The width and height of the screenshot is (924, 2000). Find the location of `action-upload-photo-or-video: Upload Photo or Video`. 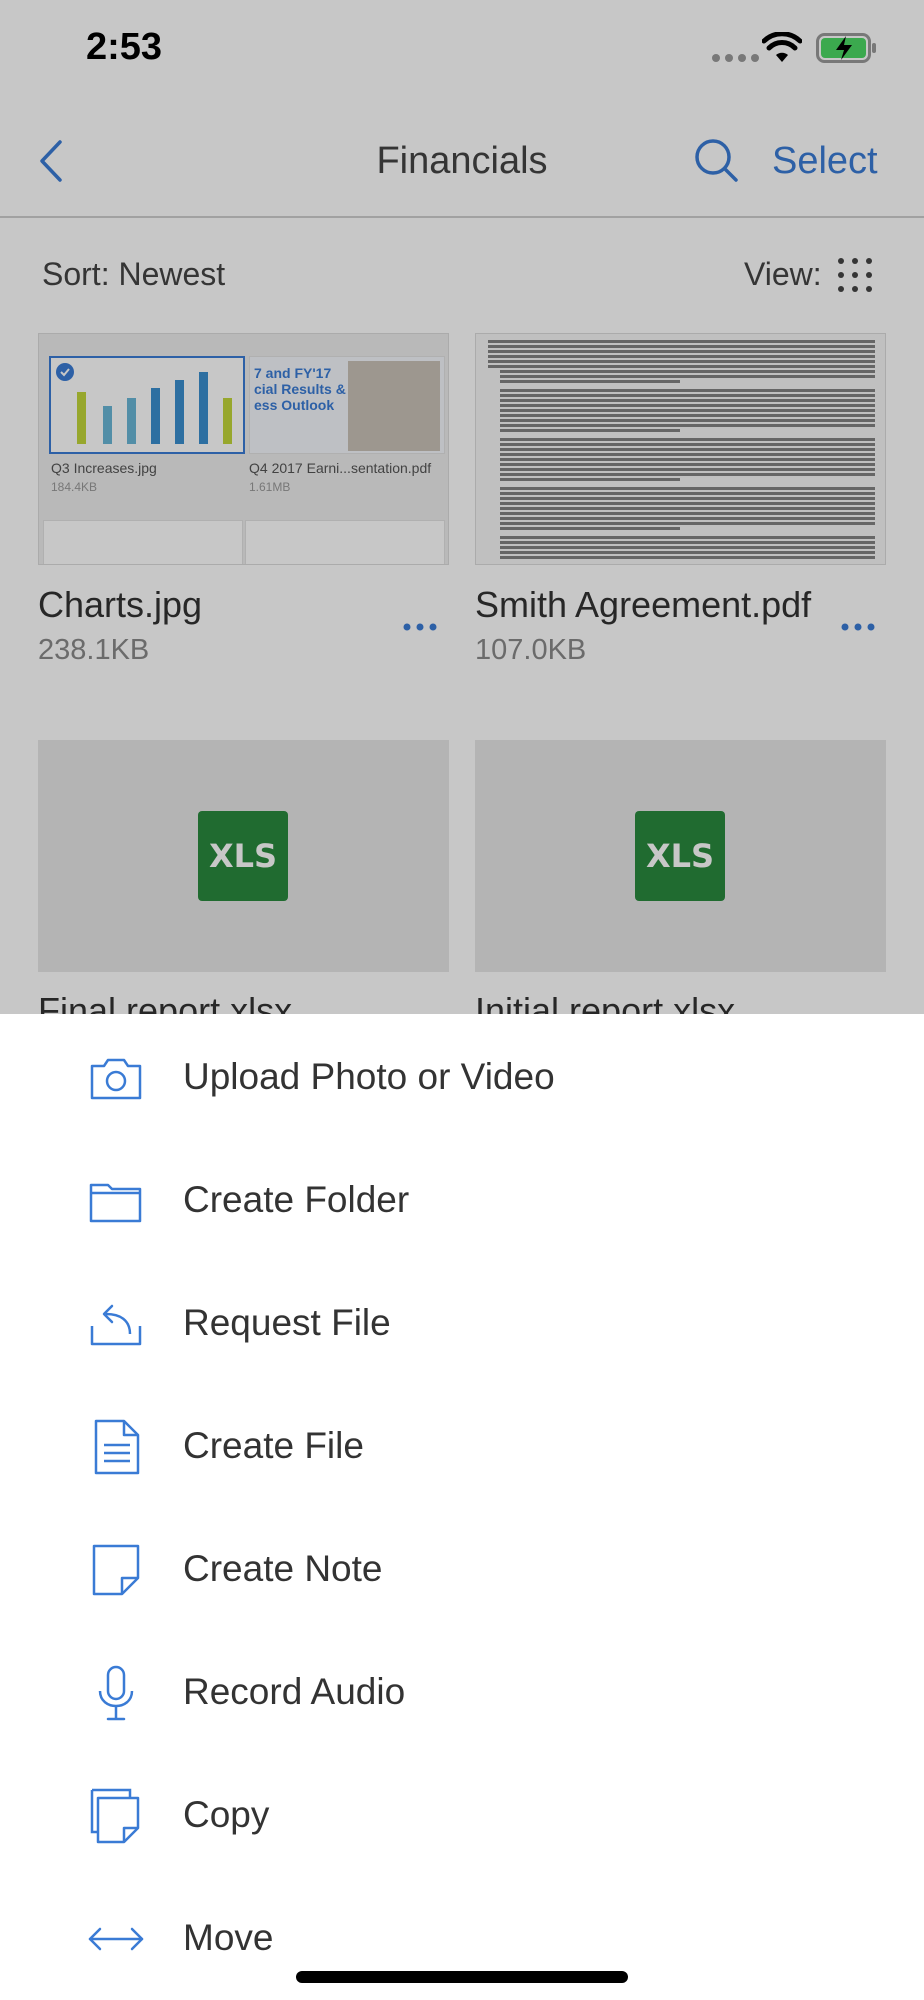

action-upload-photo-or-video: Upload Photo or Video is located at coordinates (462, 1087).